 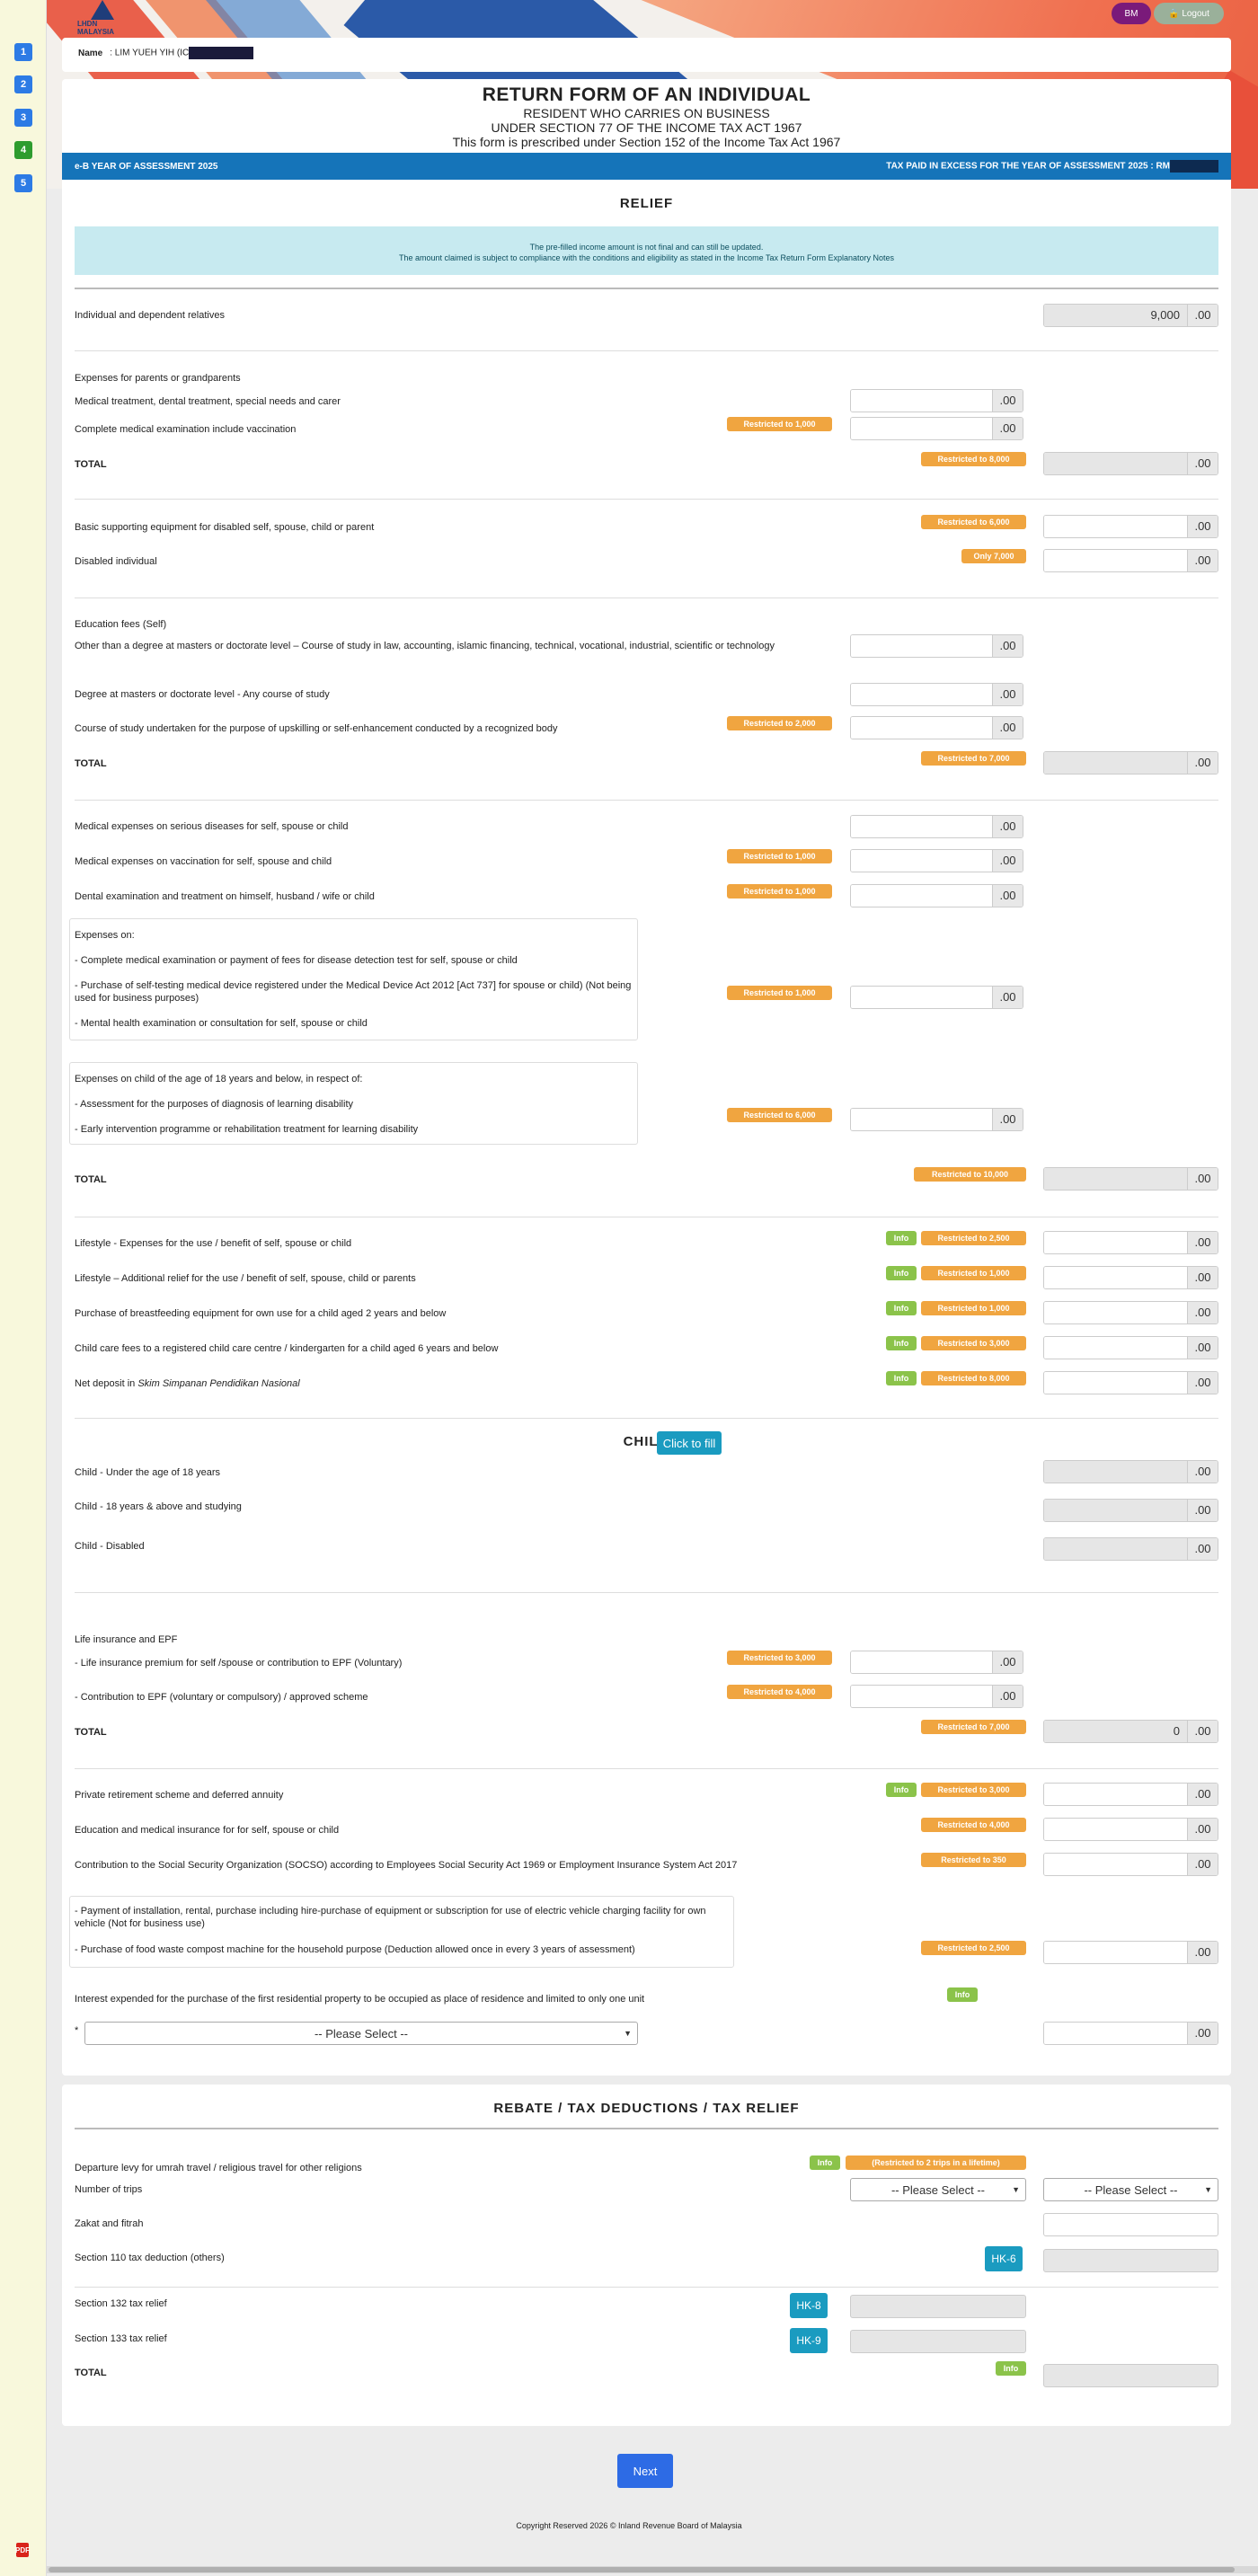 I want to click on child-u18-label: Child - Under the age of 18 years, so click(x=148, y=1472).